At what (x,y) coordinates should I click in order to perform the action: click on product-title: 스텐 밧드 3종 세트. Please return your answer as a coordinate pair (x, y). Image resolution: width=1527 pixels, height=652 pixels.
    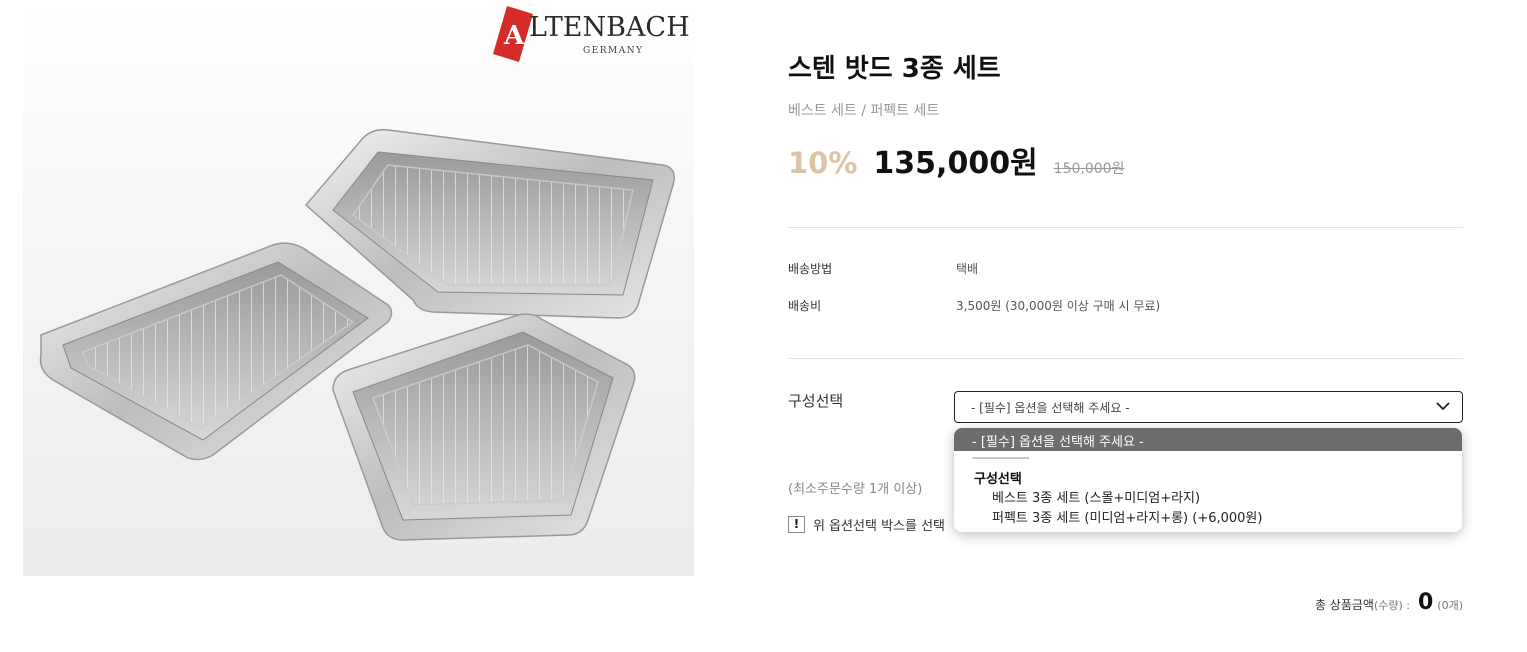
    Looking at the image, I should click on (894, 69).